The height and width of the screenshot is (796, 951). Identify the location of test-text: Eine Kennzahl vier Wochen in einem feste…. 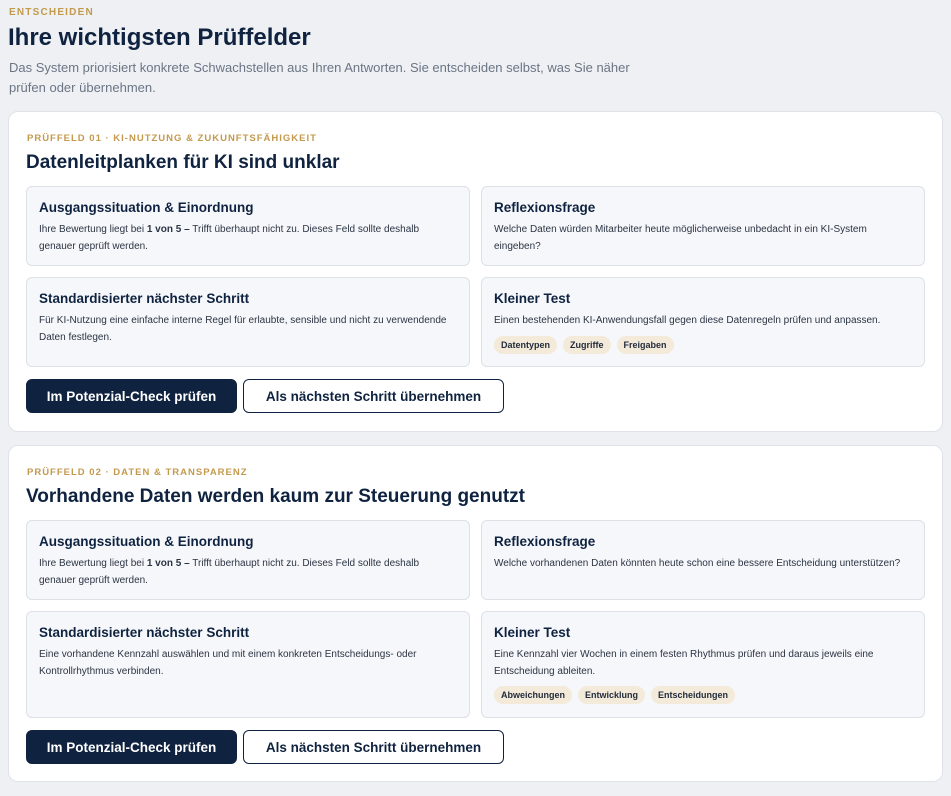
(684, 663).